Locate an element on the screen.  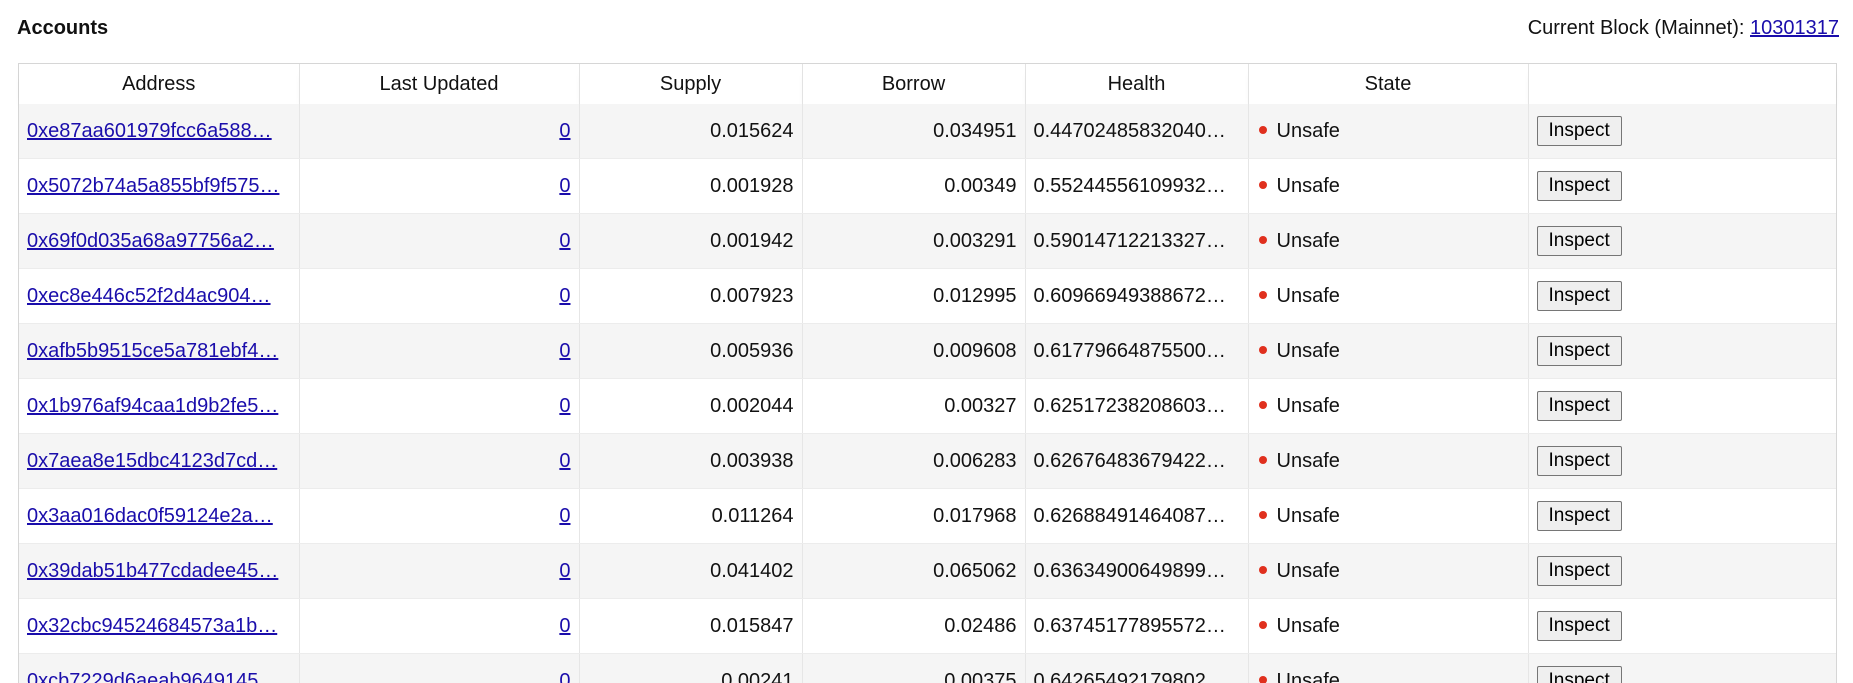
borrow-cell: 0.034951 is located at coordinates (914, 131).